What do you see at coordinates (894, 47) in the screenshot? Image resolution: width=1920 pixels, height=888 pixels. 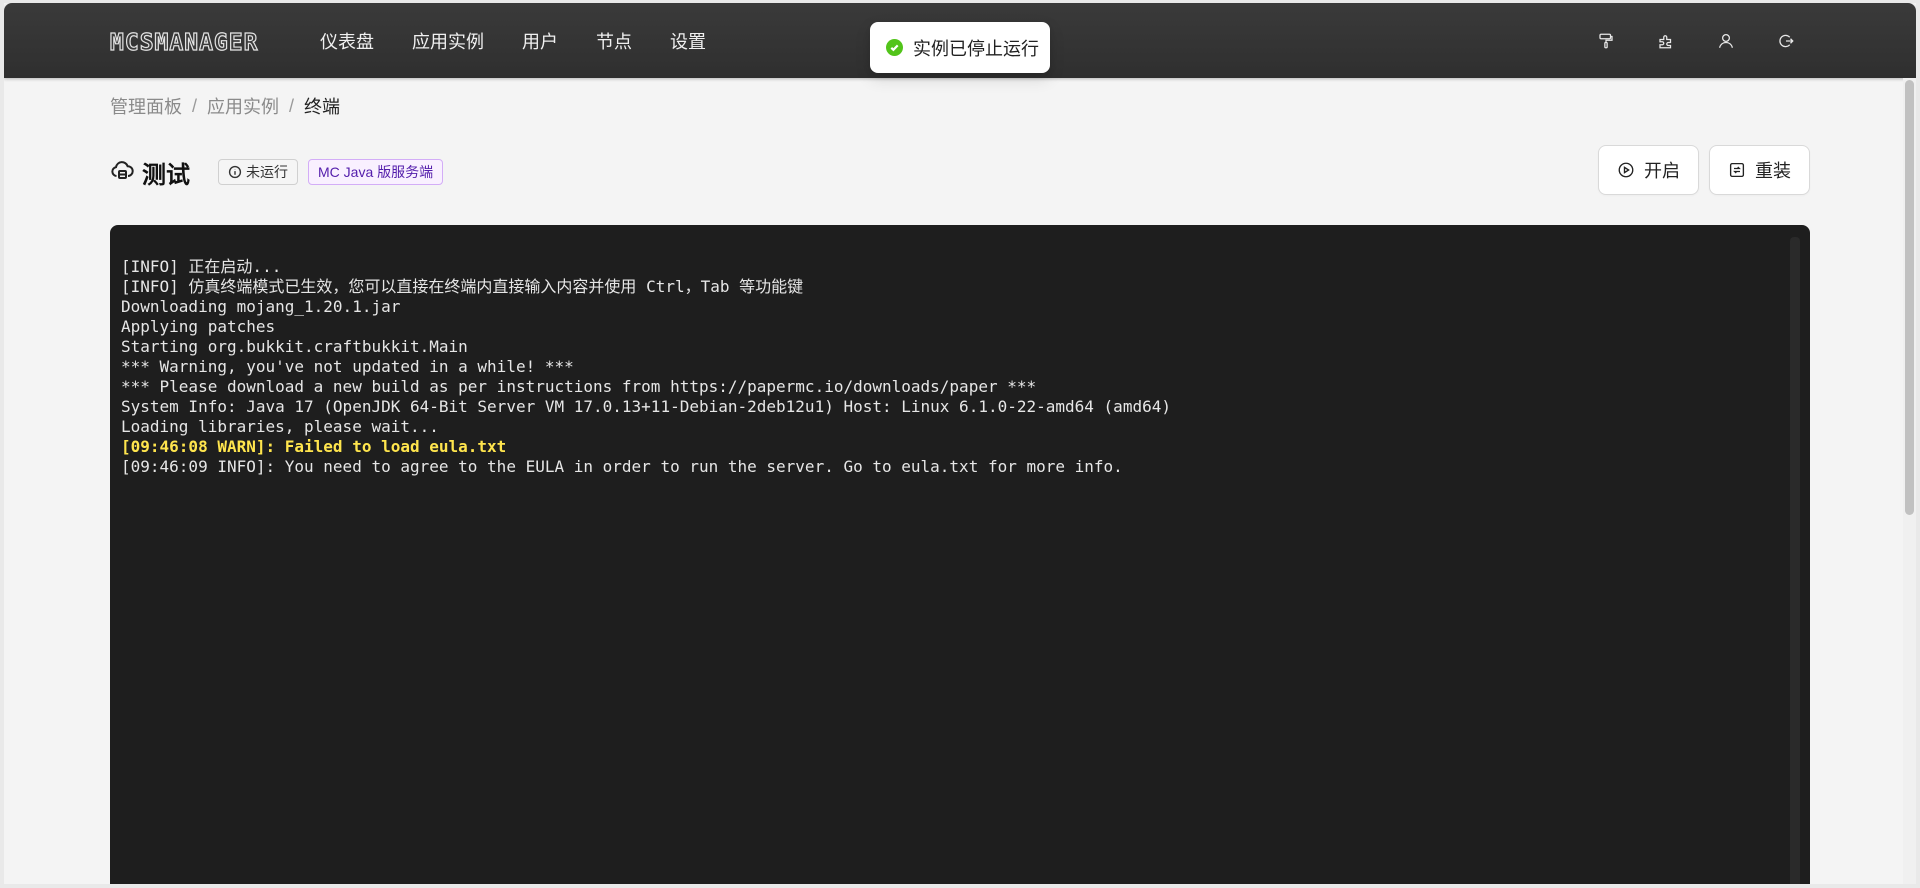 I see `check-circle-icon` at bounding box center [894, 47].